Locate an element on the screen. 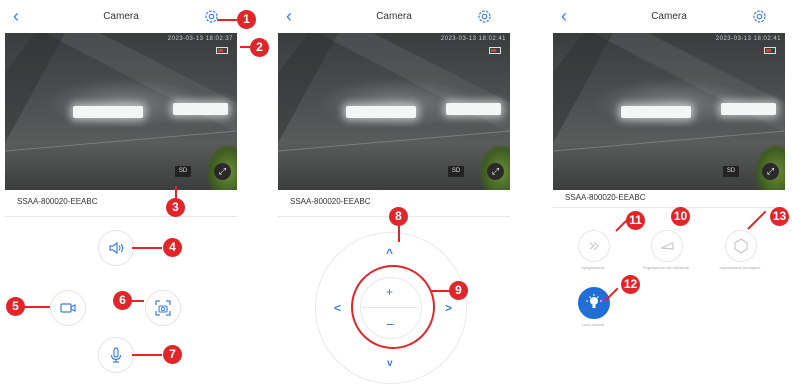 The image size is (793, 388). function-label: Impostazioni immagine is located at coordinates (740, 267).